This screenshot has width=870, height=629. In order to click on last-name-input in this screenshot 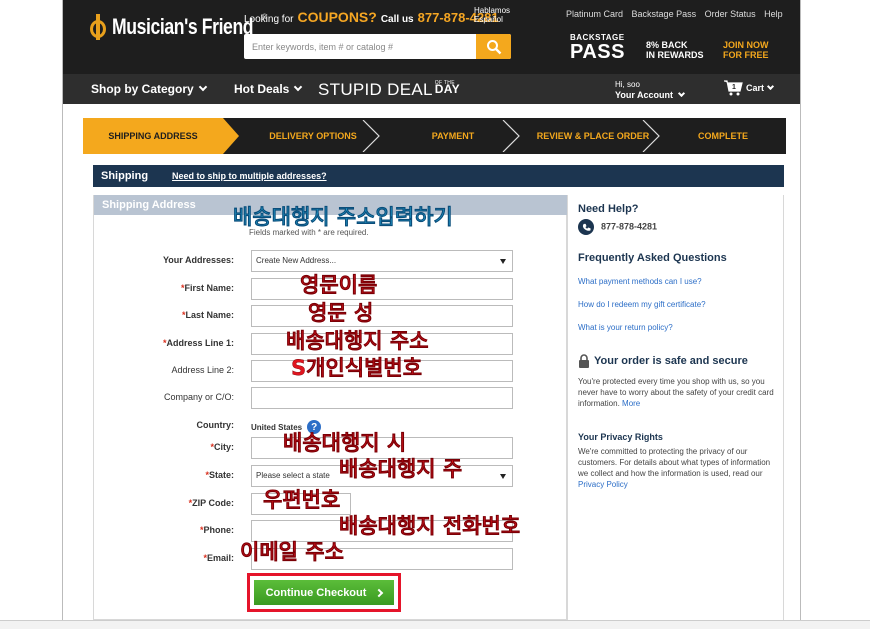, I will do `click(382, 316)`.